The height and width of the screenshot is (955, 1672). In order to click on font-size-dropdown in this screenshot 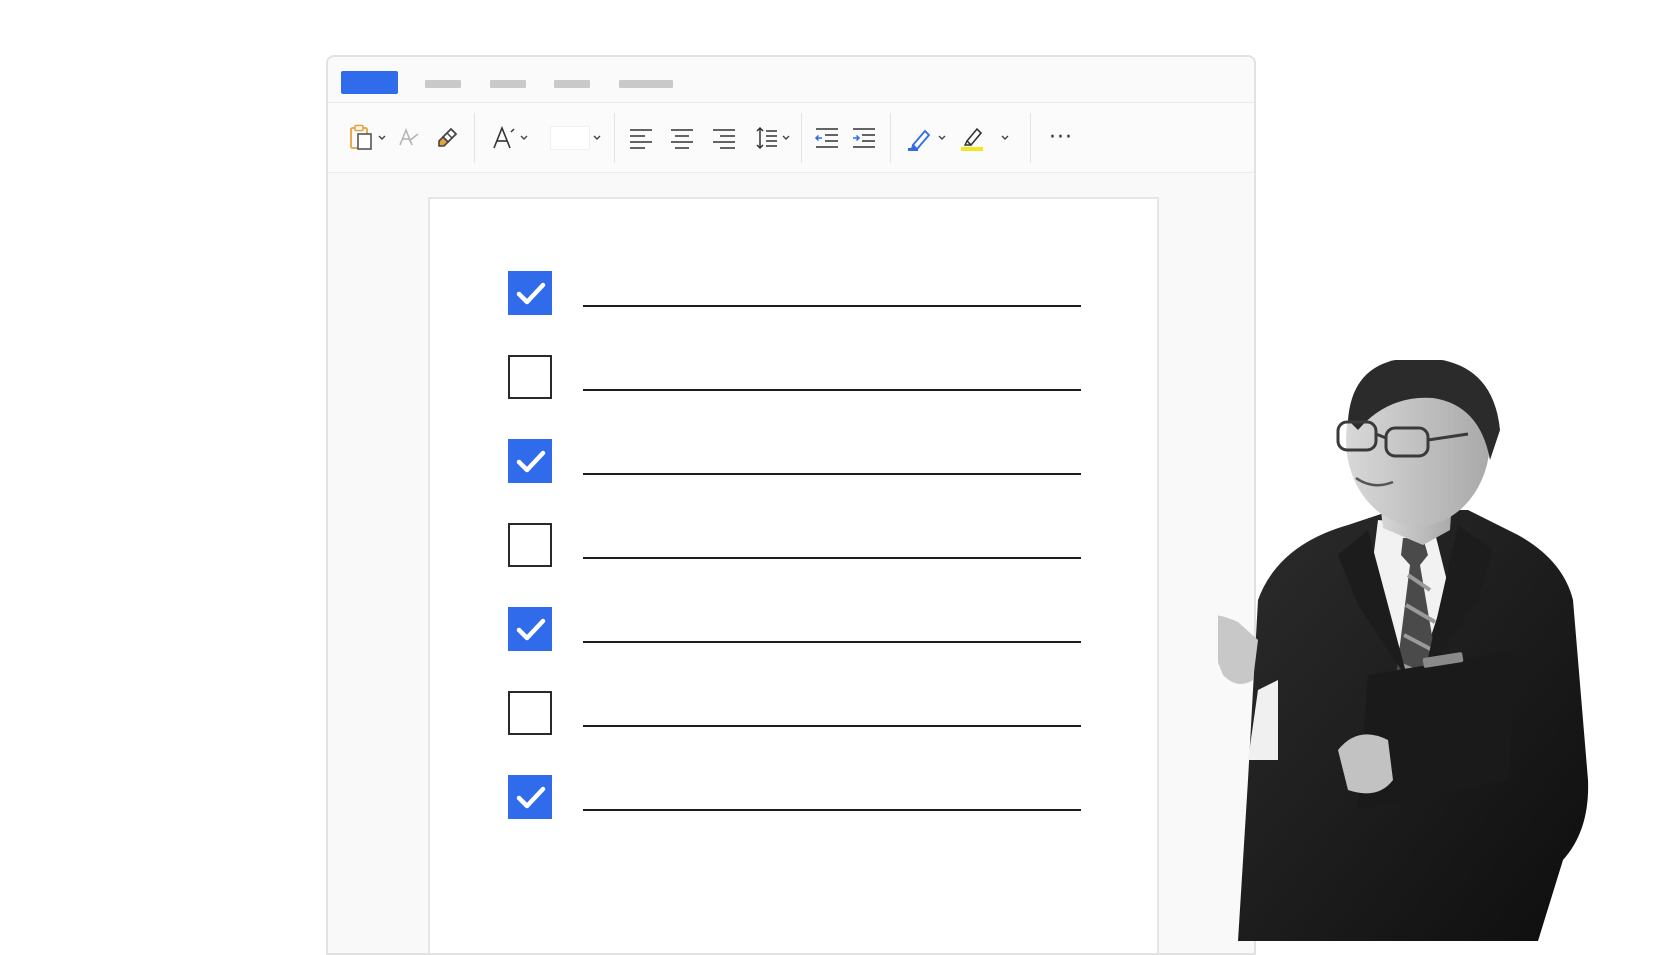, I will do `click(575, 138)`.